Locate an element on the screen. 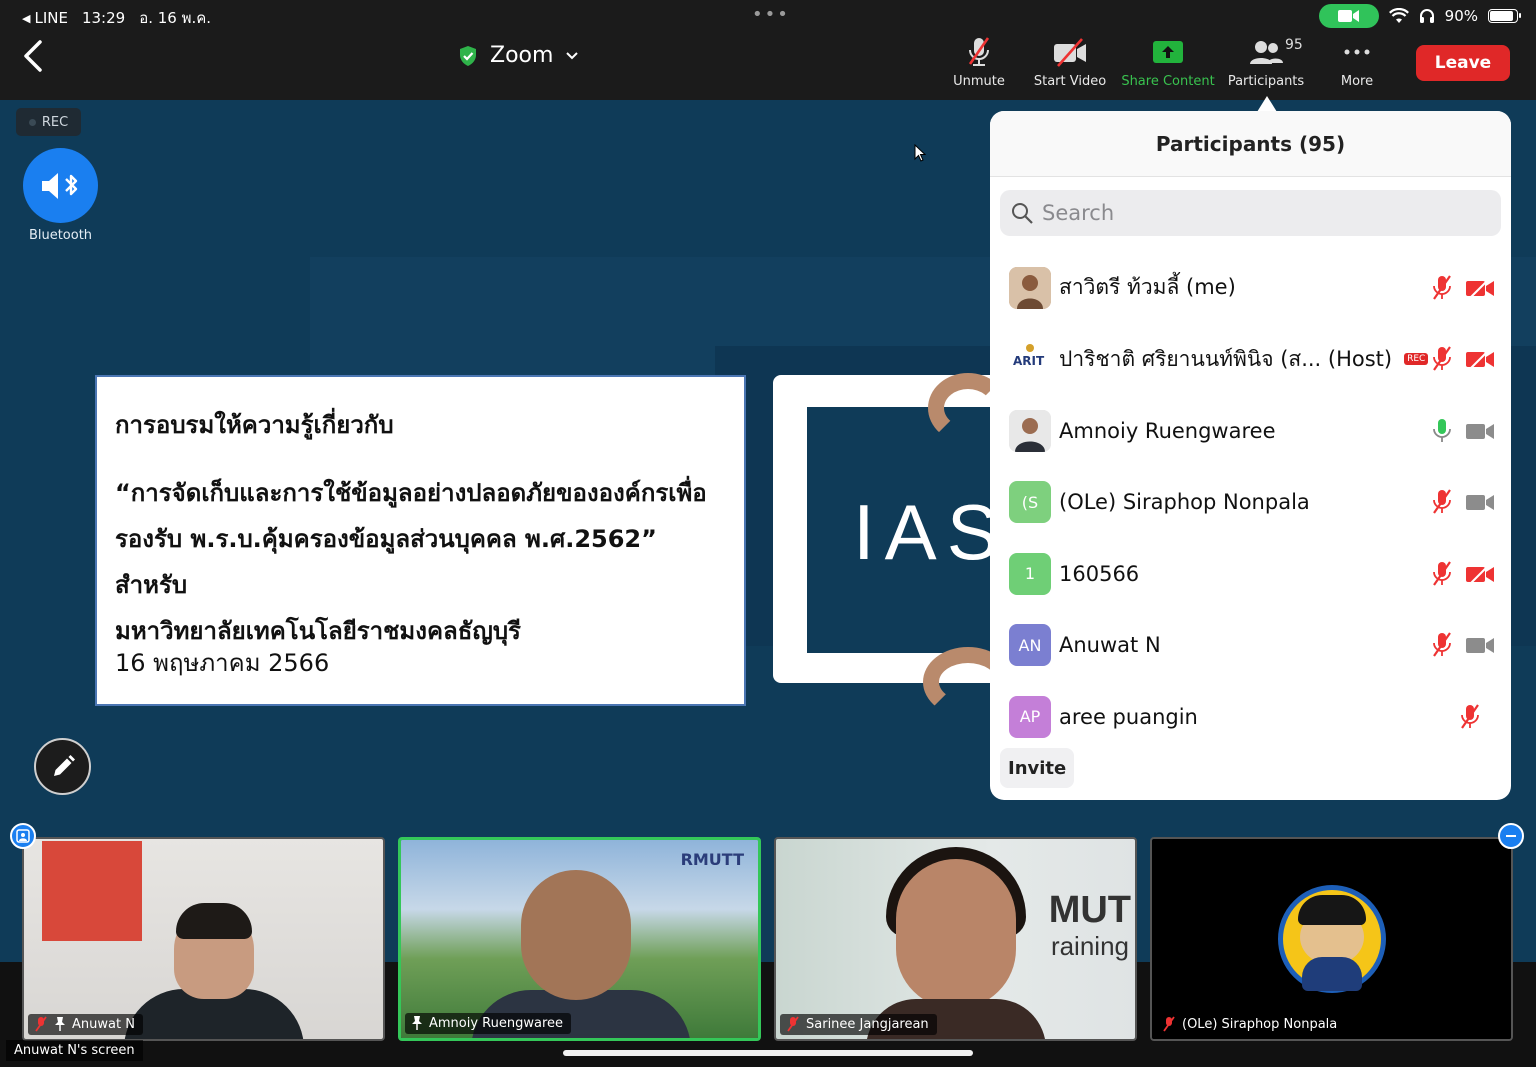 This screenshot has width=1536, height=1067. panel-caret is located at coordinates (1267, 104).